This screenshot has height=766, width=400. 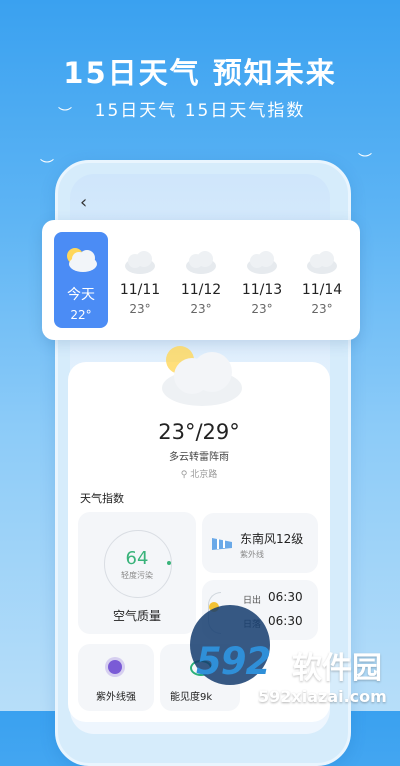 What do you see at coordinates (262, 280) in the screenshot?
I see `forecast-day: 11/13 23°` at bounding box center [262, 280].